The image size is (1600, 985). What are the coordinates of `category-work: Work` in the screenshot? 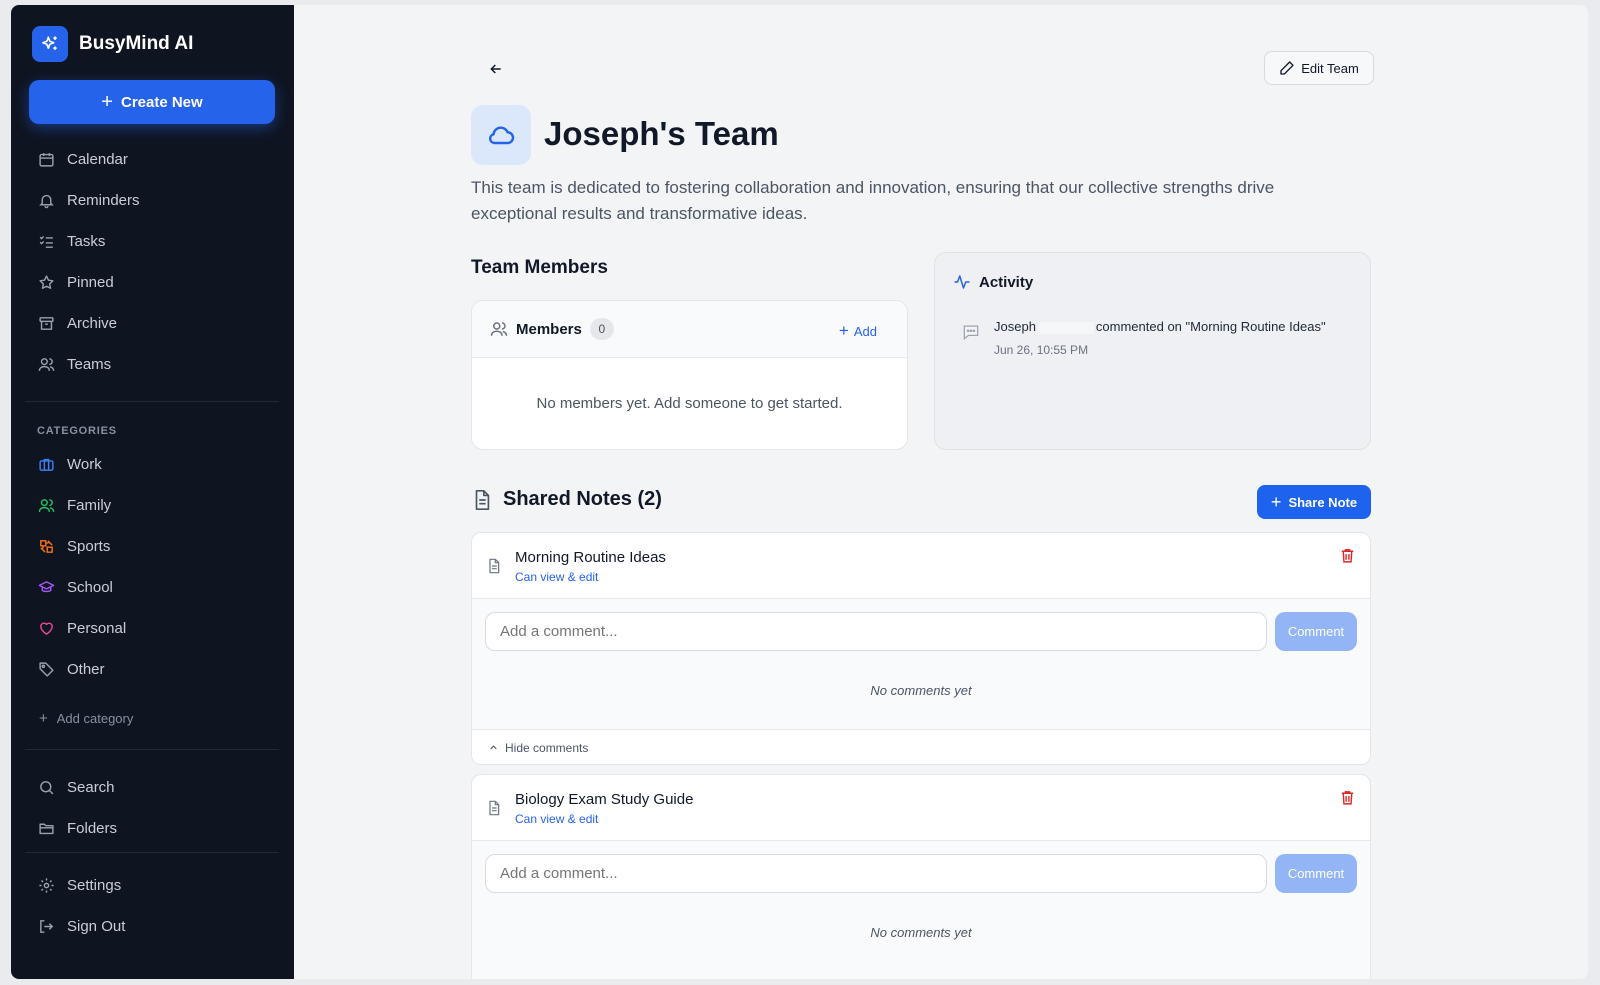 It's located at (69, 464).